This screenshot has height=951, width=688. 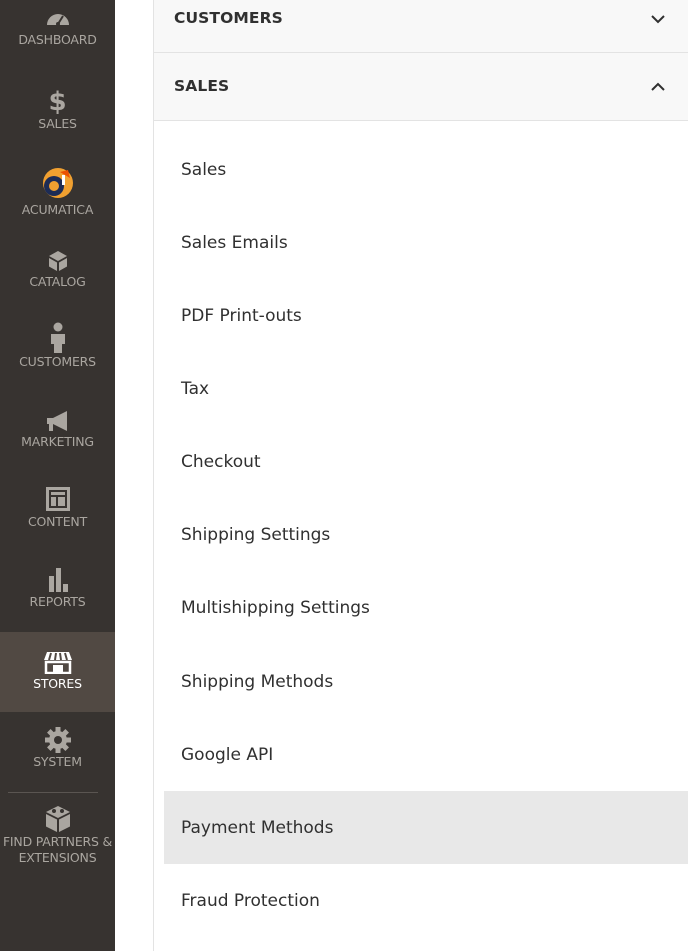 I want to click on nav-customers: CUSTOMERS, so click(x=57, y=346).